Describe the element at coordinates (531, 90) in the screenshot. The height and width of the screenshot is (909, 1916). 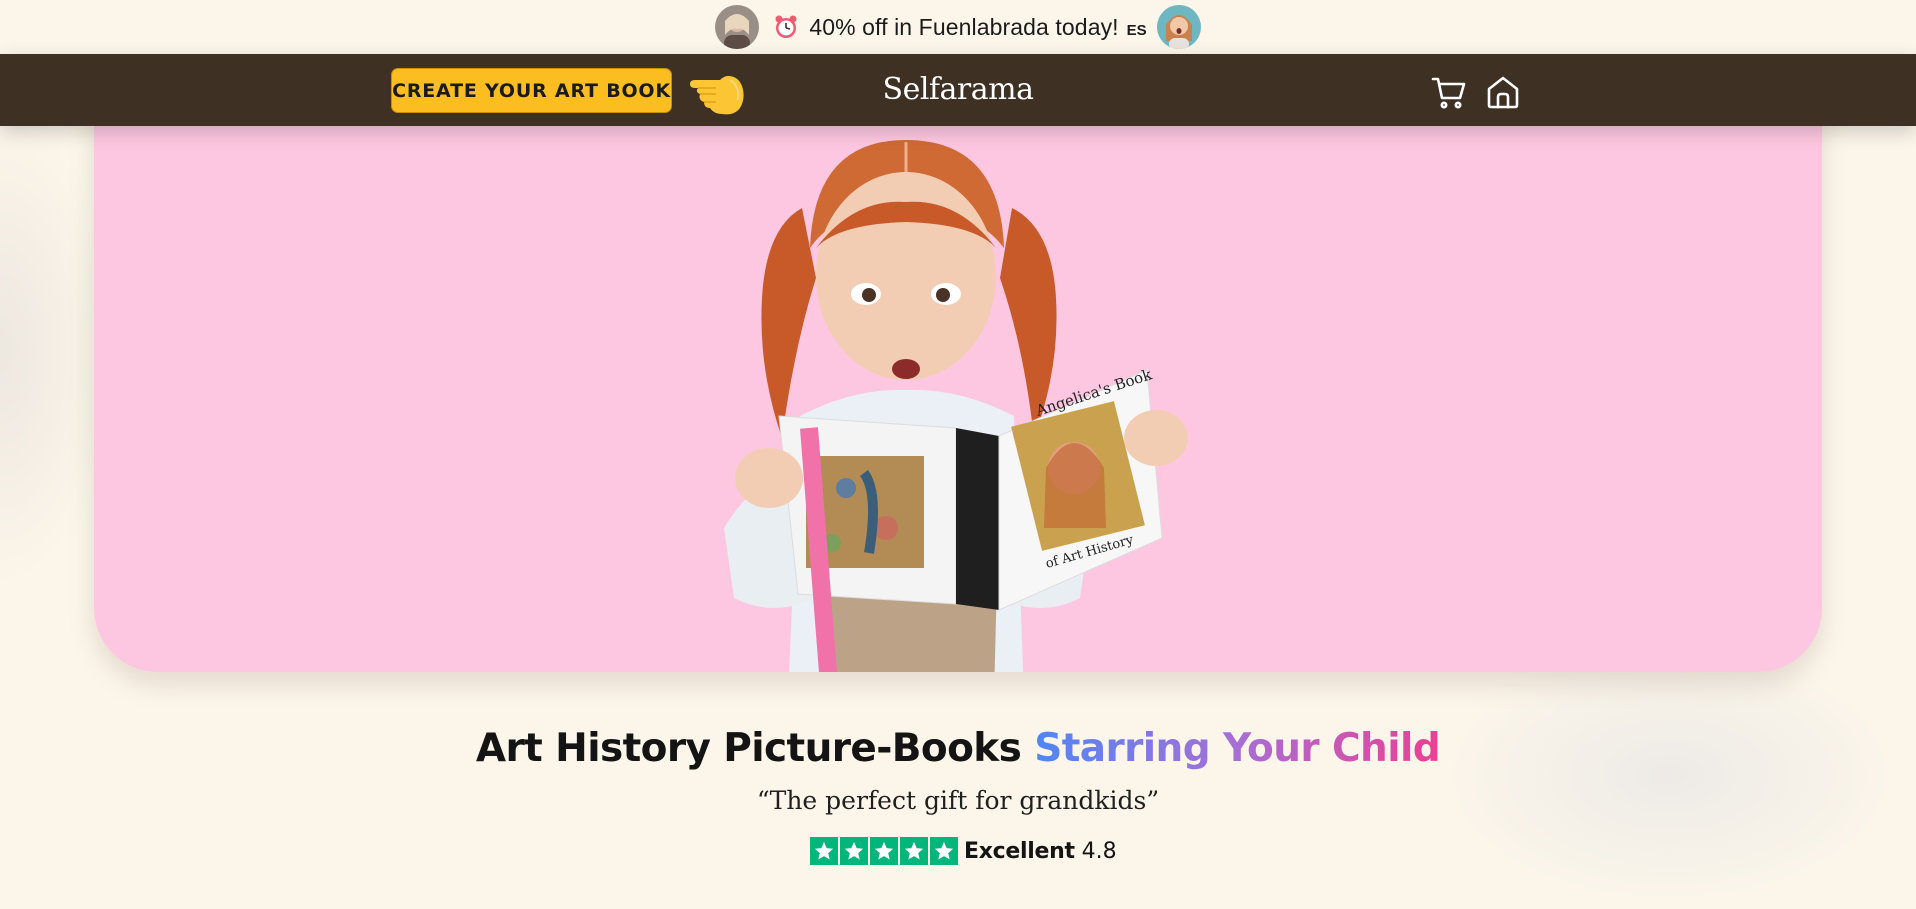
I see `create-art-book-button: CREATE YOUR ART BOOK` at that location.